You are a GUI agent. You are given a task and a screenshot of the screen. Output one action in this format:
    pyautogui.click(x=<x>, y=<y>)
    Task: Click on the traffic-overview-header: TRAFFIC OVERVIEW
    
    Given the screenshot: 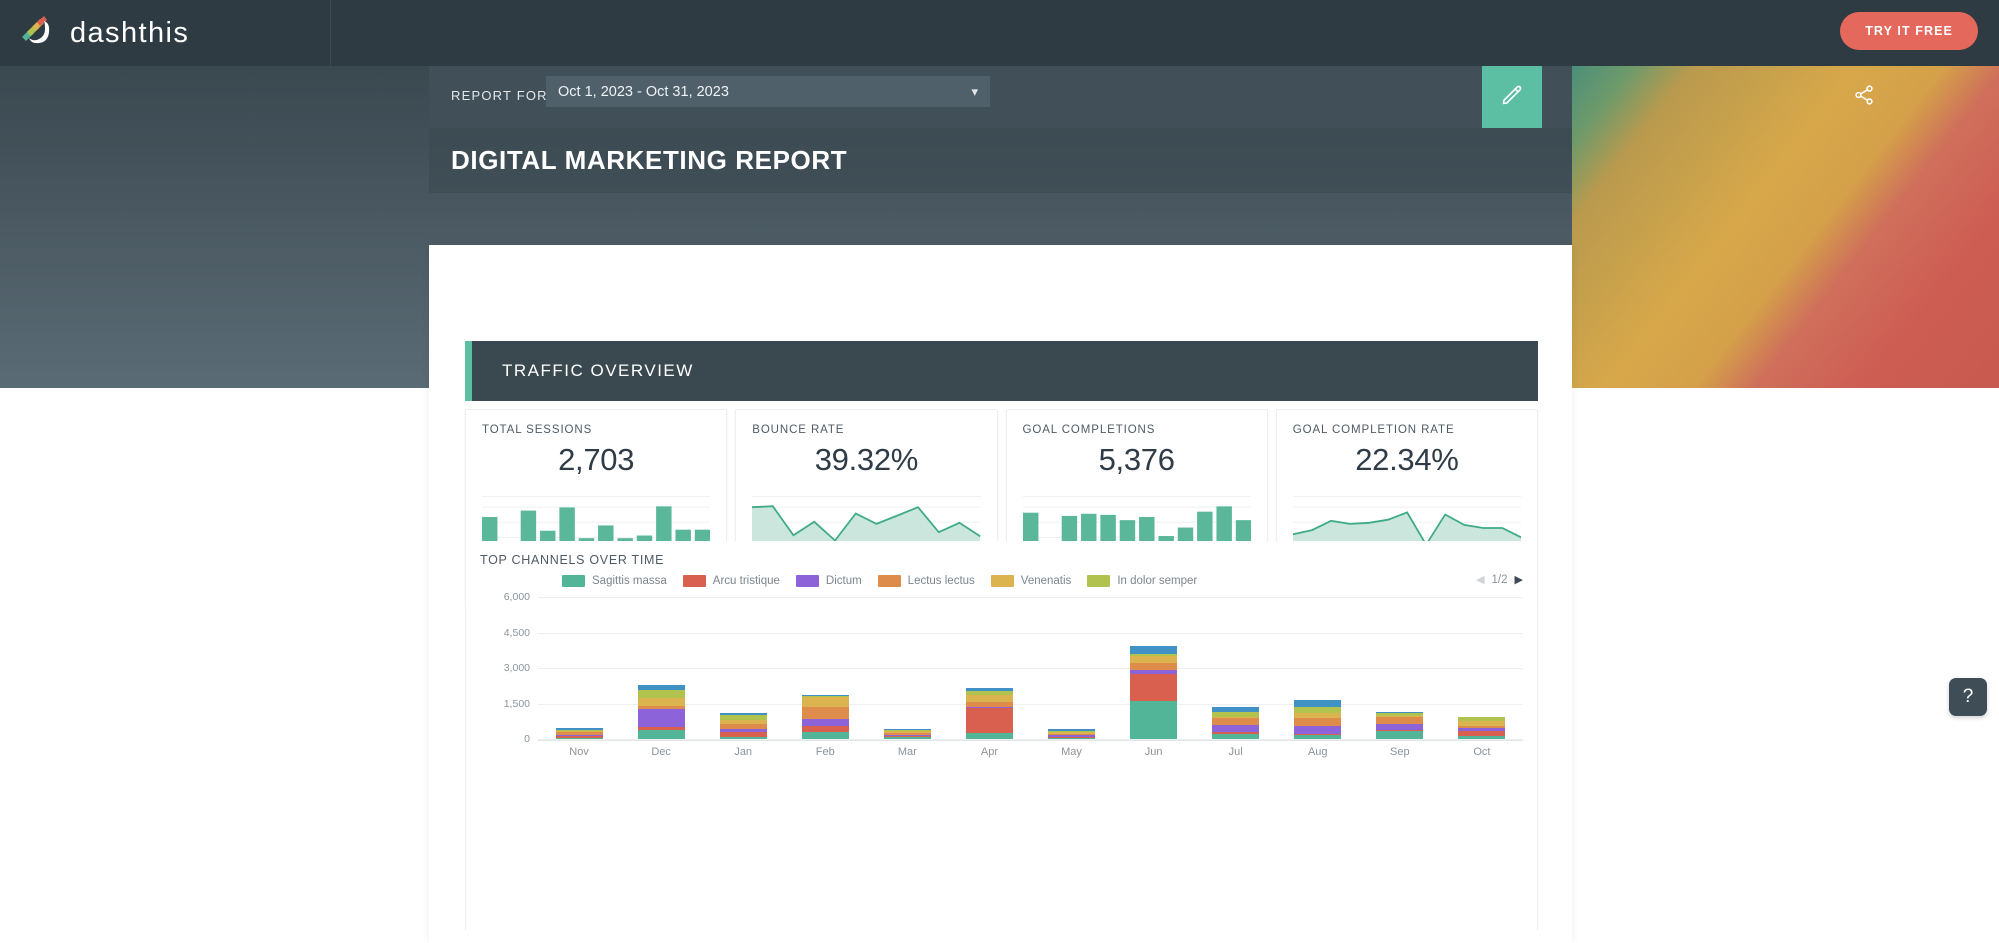 What is the action you would take?
    pyautogui.click(x=1001, y=371)
    